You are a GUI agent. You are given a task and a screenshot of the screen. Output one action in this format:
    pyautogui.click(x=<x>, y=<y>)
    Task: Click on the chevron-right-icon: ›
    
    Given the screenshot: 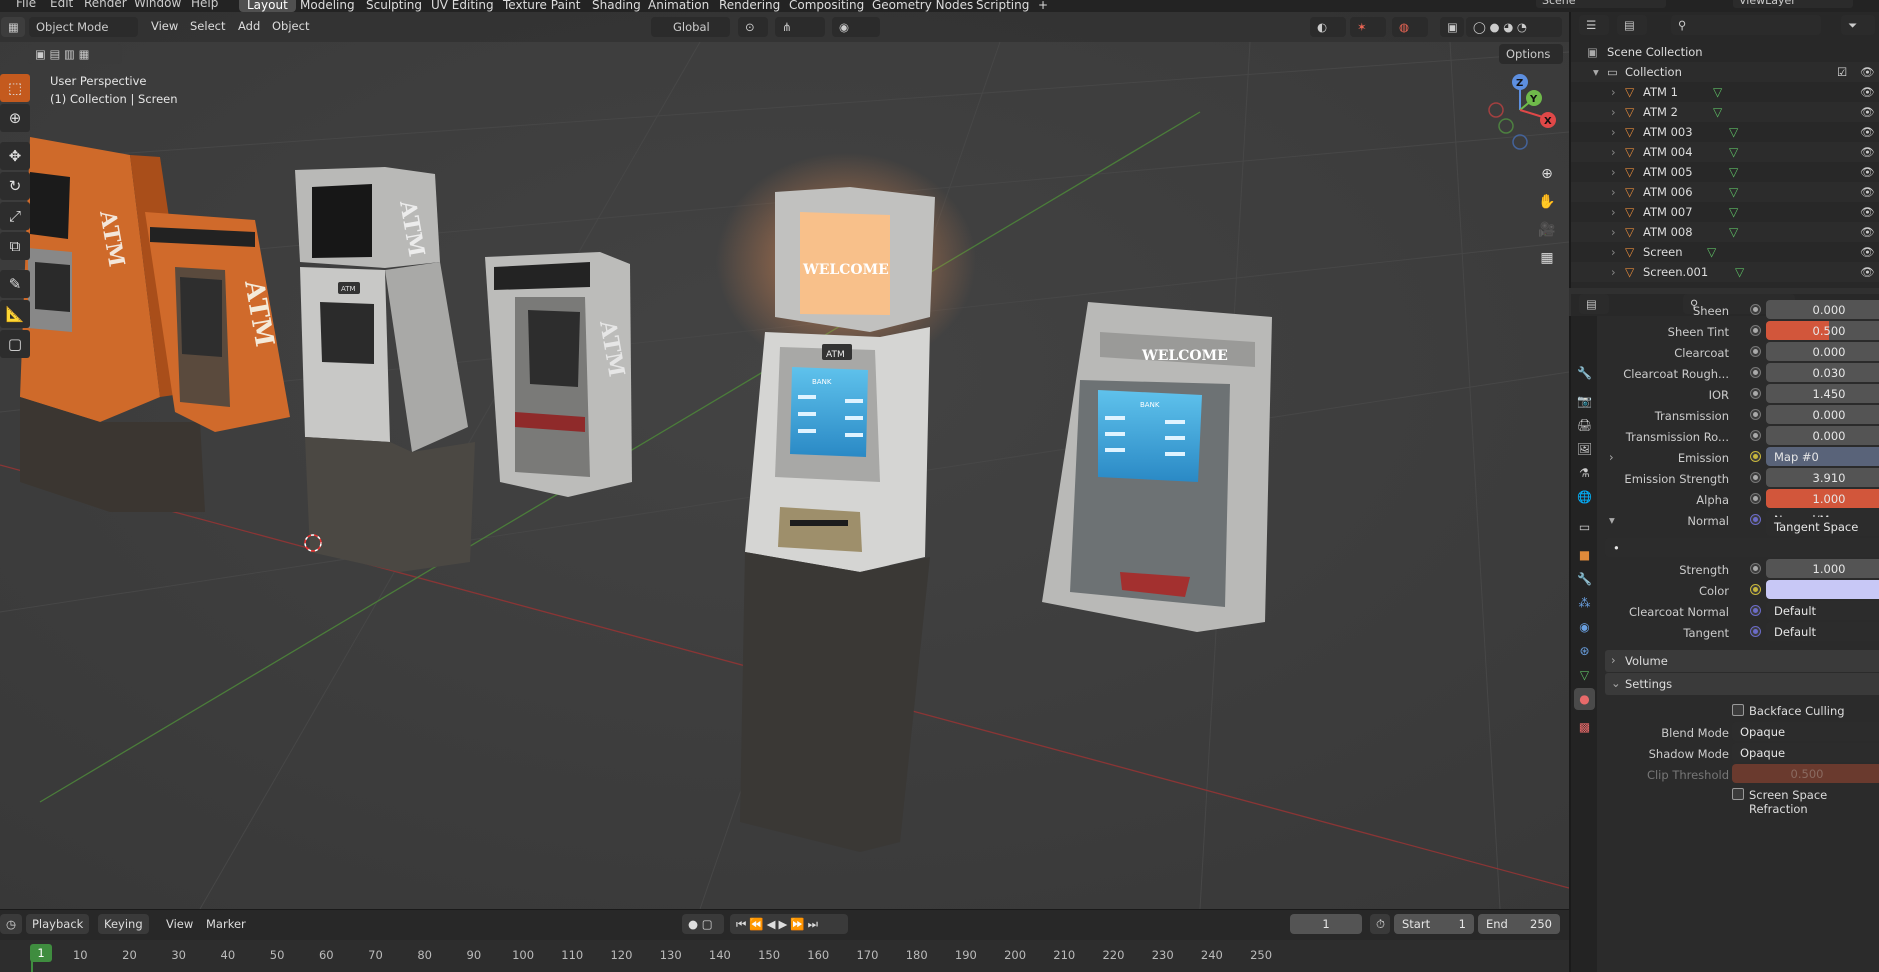 What is the action you would take?
    pyautogui.click(x=1611, y=457)
    